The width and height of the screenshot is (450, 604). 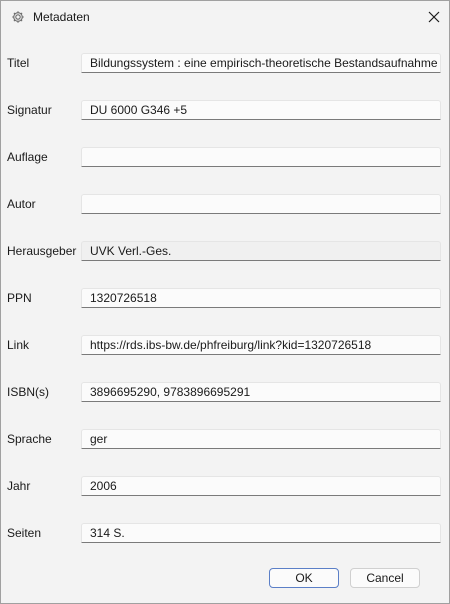 What do you see at coordinates (261, 157) in the screenshot?
I see `auflage-field` at bounding box center [261, 157].